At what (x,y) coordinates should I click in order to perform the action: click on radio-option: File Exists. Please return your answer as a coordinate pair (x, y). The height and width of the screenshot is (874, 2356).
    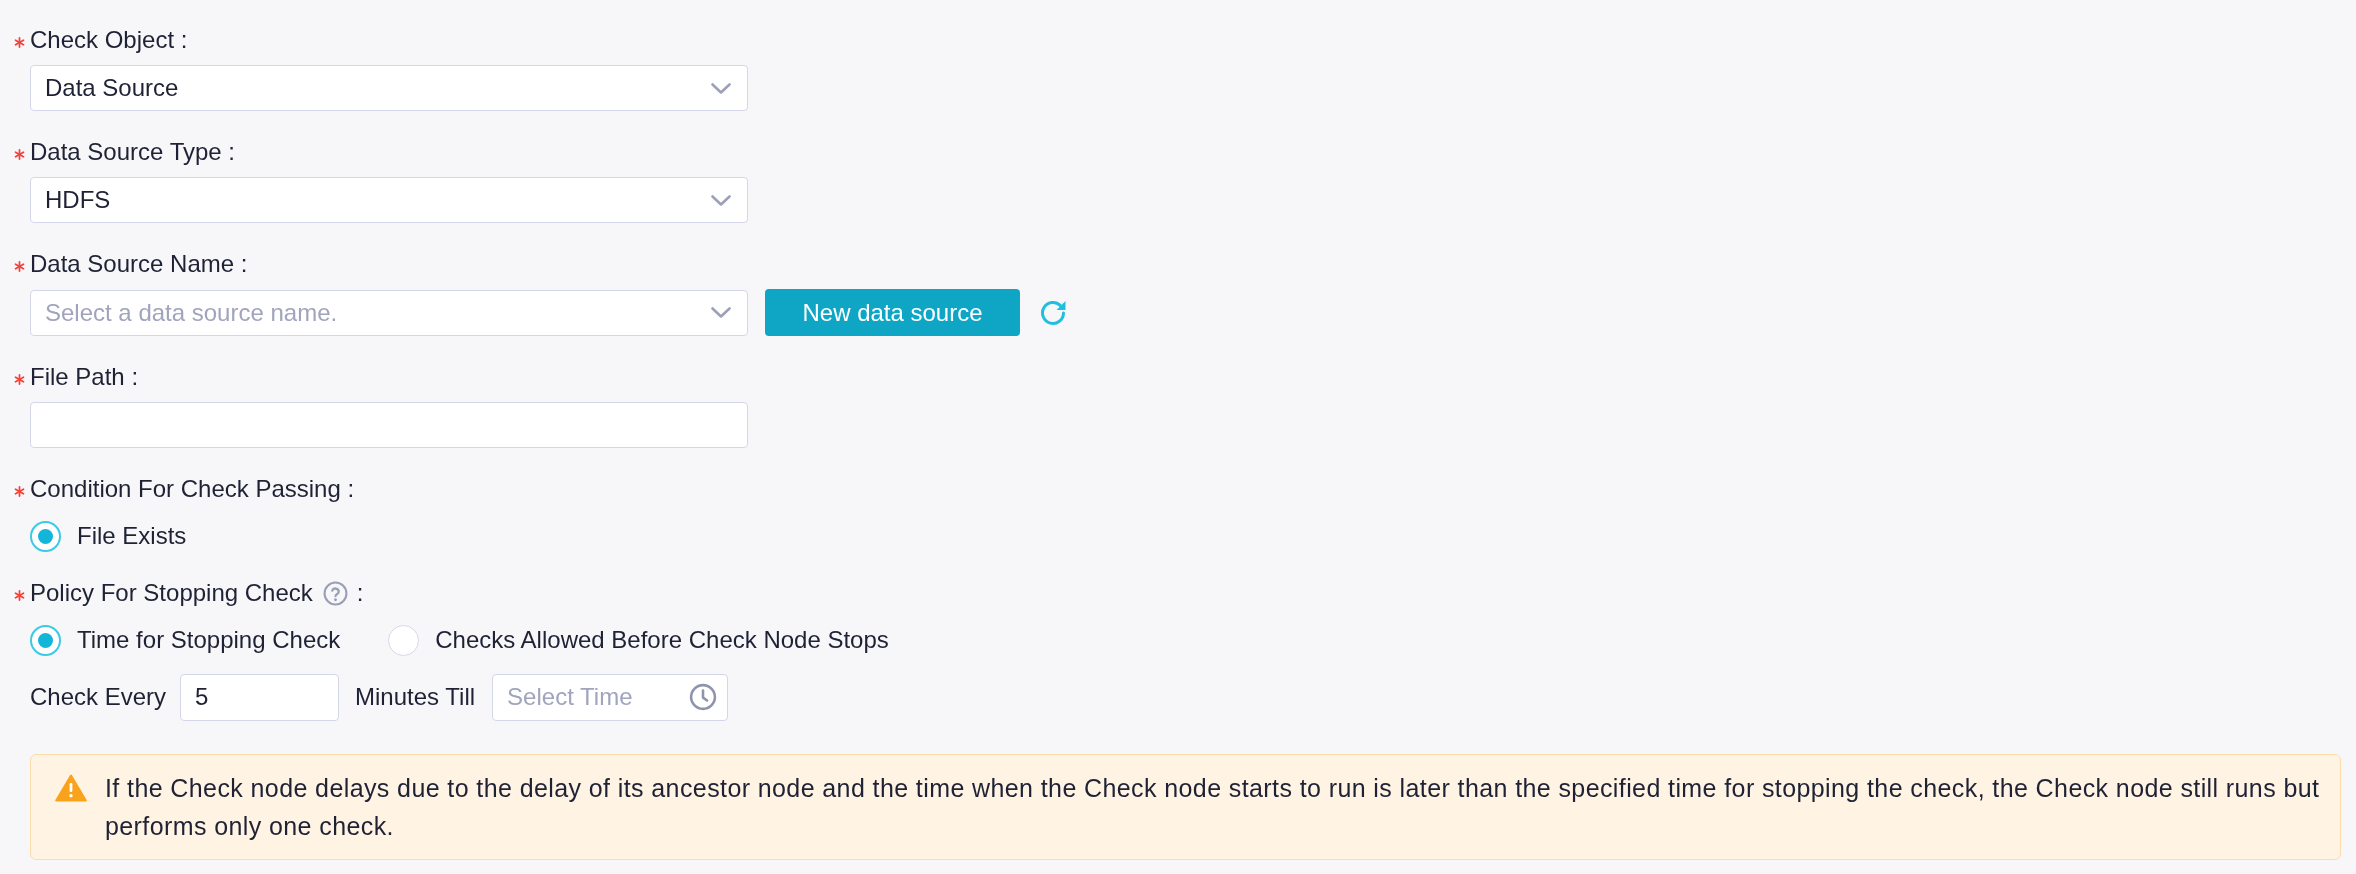
    Looking at the image, I should click on (108, 536).